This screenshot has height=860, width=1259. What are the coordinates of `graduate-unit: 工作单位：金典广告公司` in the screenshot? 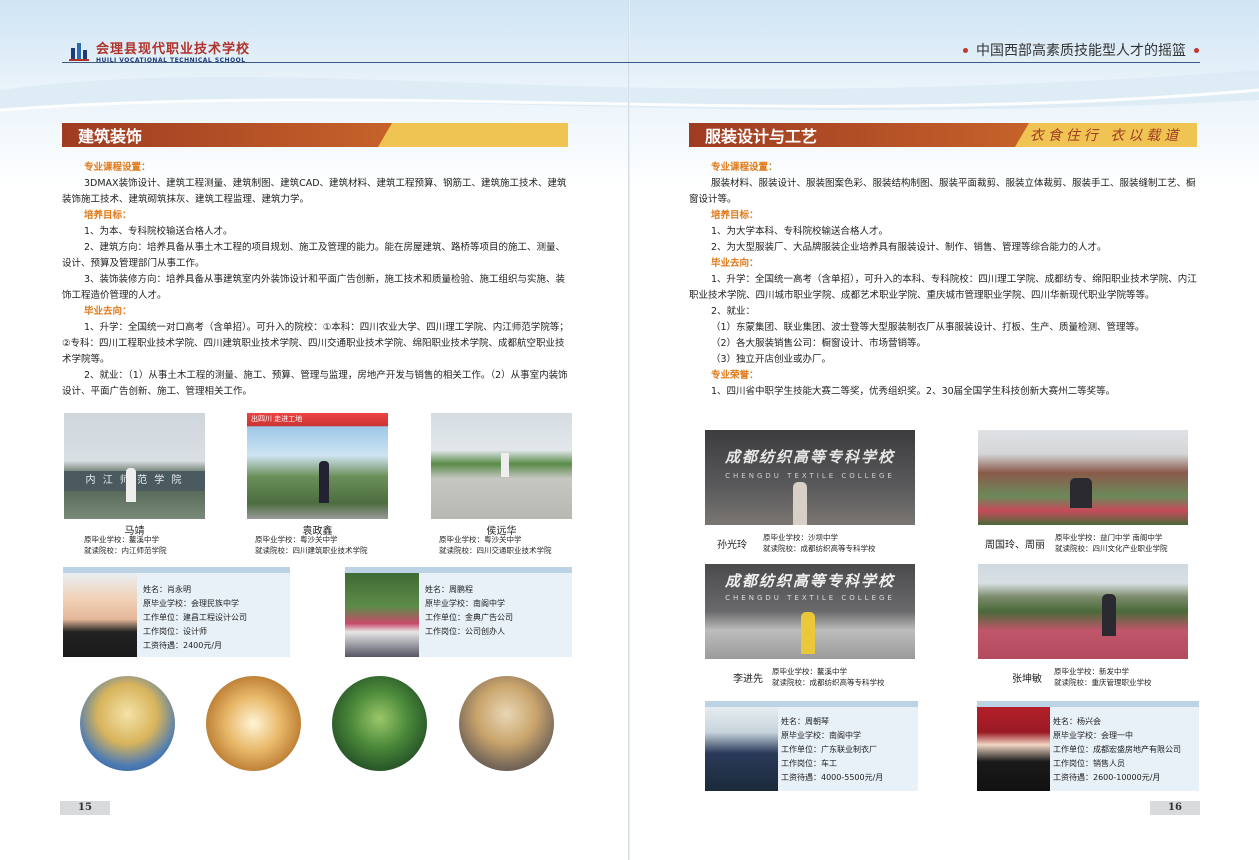 It's located at (469, 617).